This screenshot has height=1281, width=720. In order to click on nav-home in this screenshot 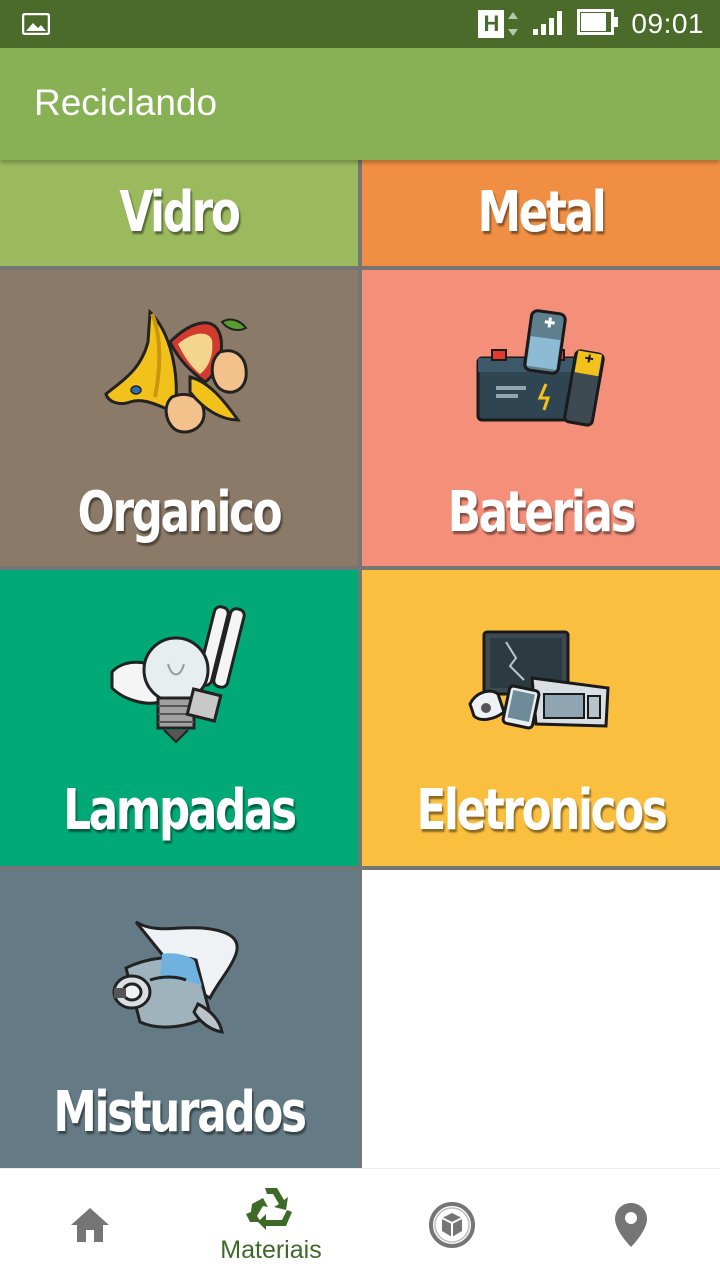, I will do `click(90, 1225)`.